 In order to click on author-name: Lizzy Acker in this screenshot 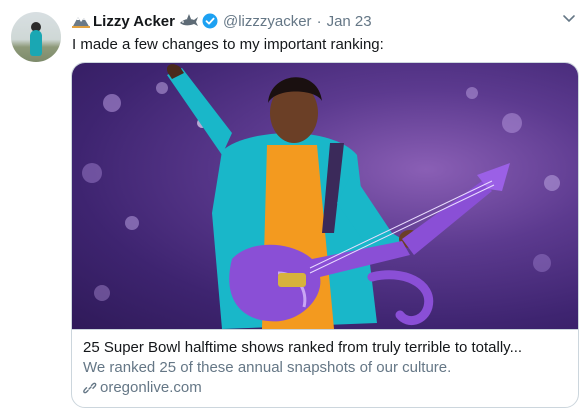, I will do `click(134, 21)`.